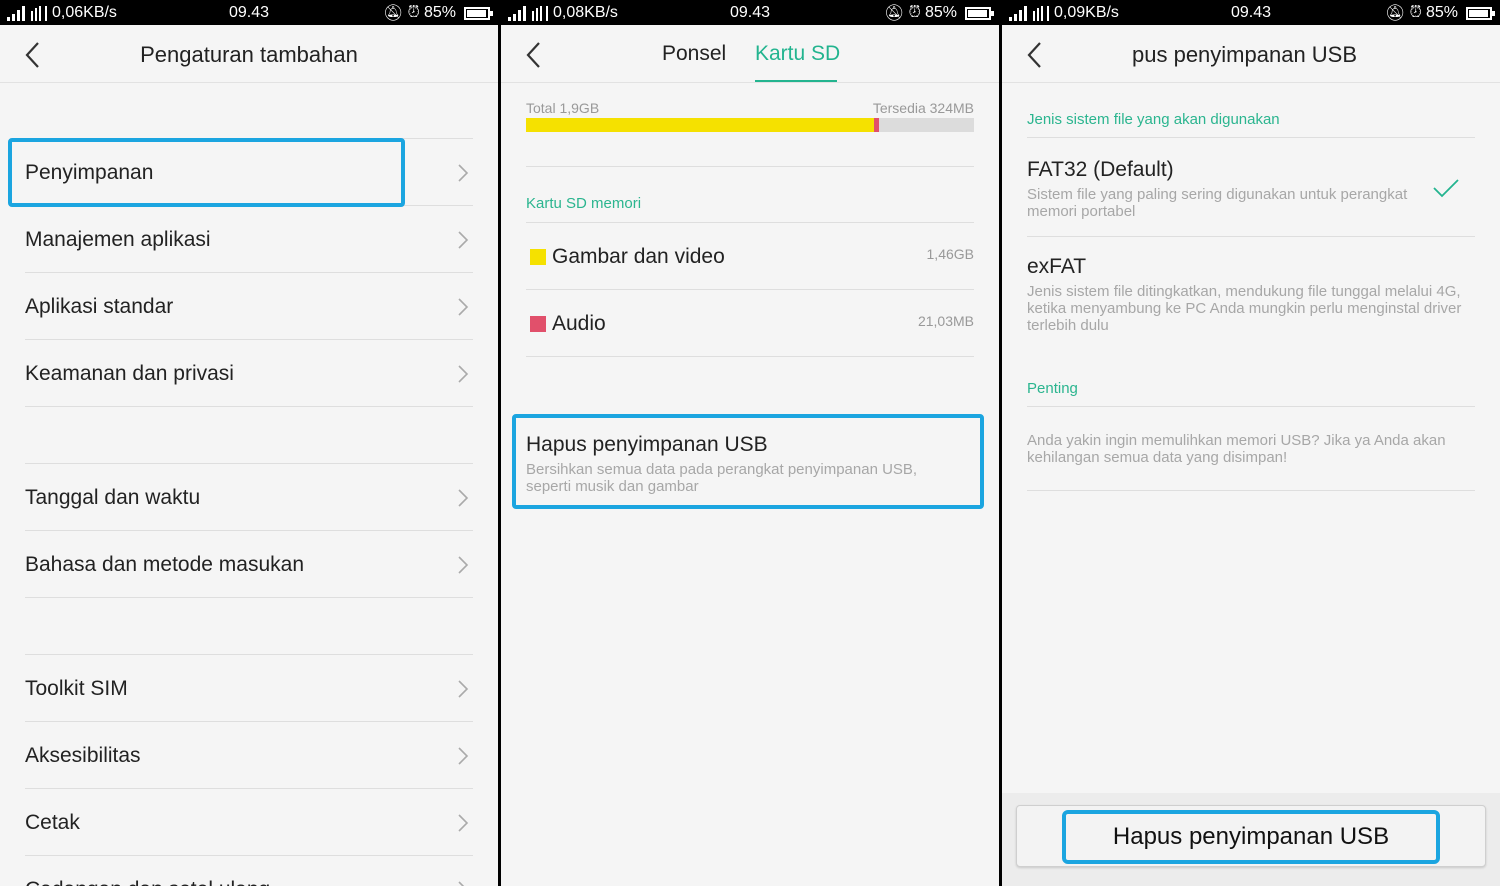 The image size is (1500, 886). I want to click on header: pus penyimpanan USB, so click(1251, 54).